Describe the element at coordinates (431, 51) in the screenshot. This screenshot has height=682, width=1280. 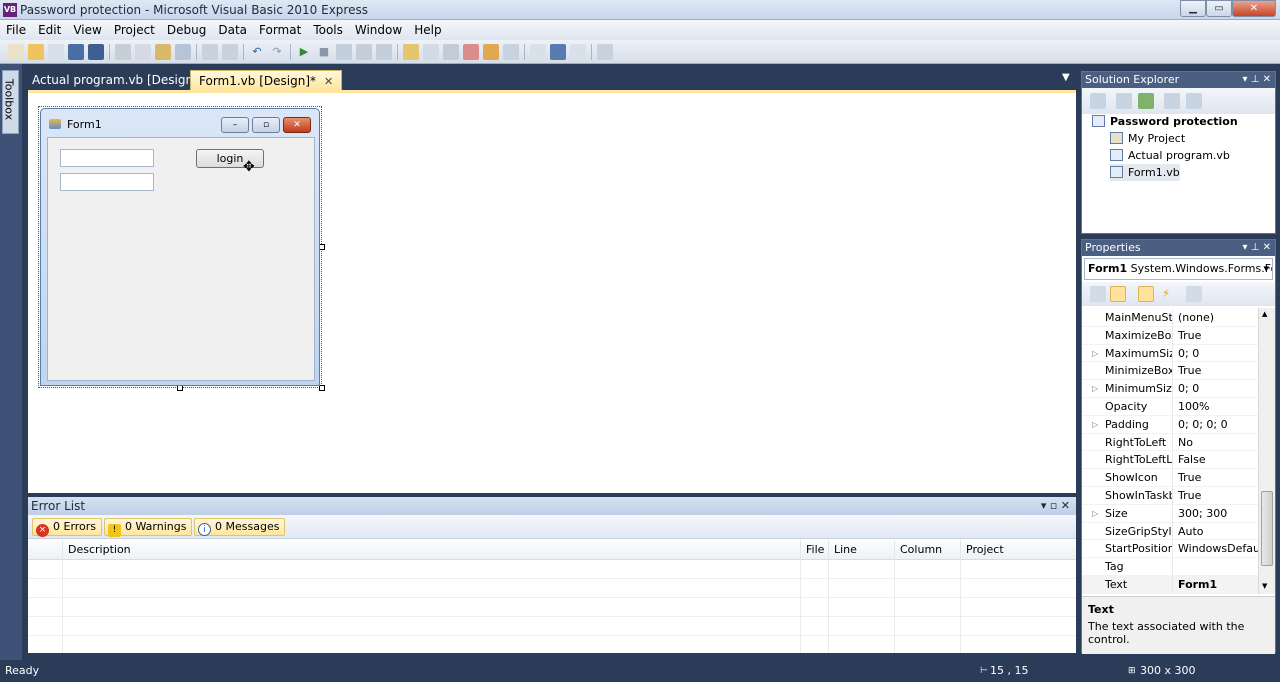
I see `properties-window-icon` at that location.